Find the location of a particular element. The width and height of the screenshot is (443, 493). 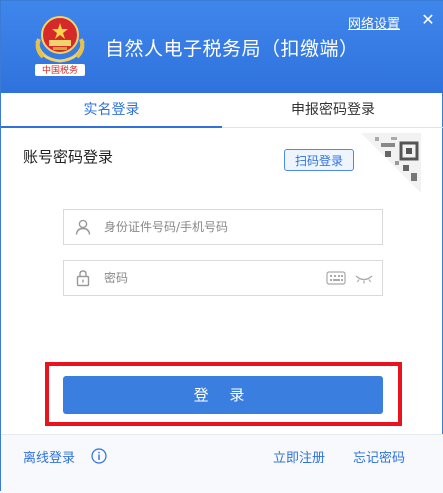

password-input is located at coordinates (214, 278).